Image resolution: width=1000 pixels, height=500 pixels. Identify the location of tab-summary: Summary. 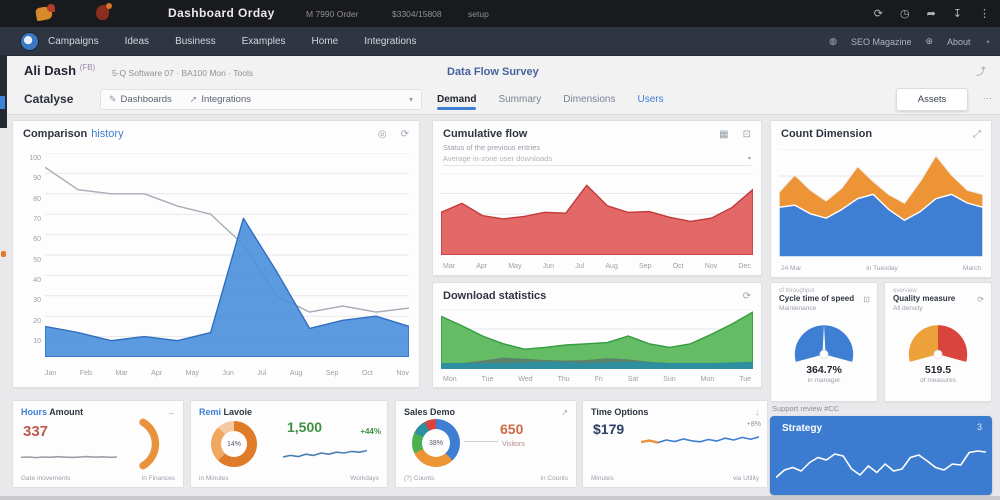
(519, 100).